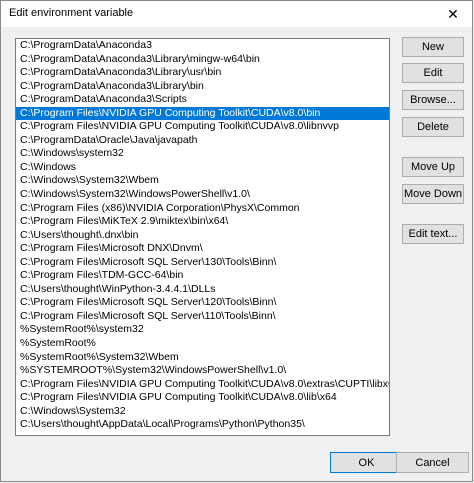 The image size is (474, 483). What do you see at coordinates (202, 344) in the screenshot?
I see `list-item: %SystemRoot%` at bounding box center [202, 344].